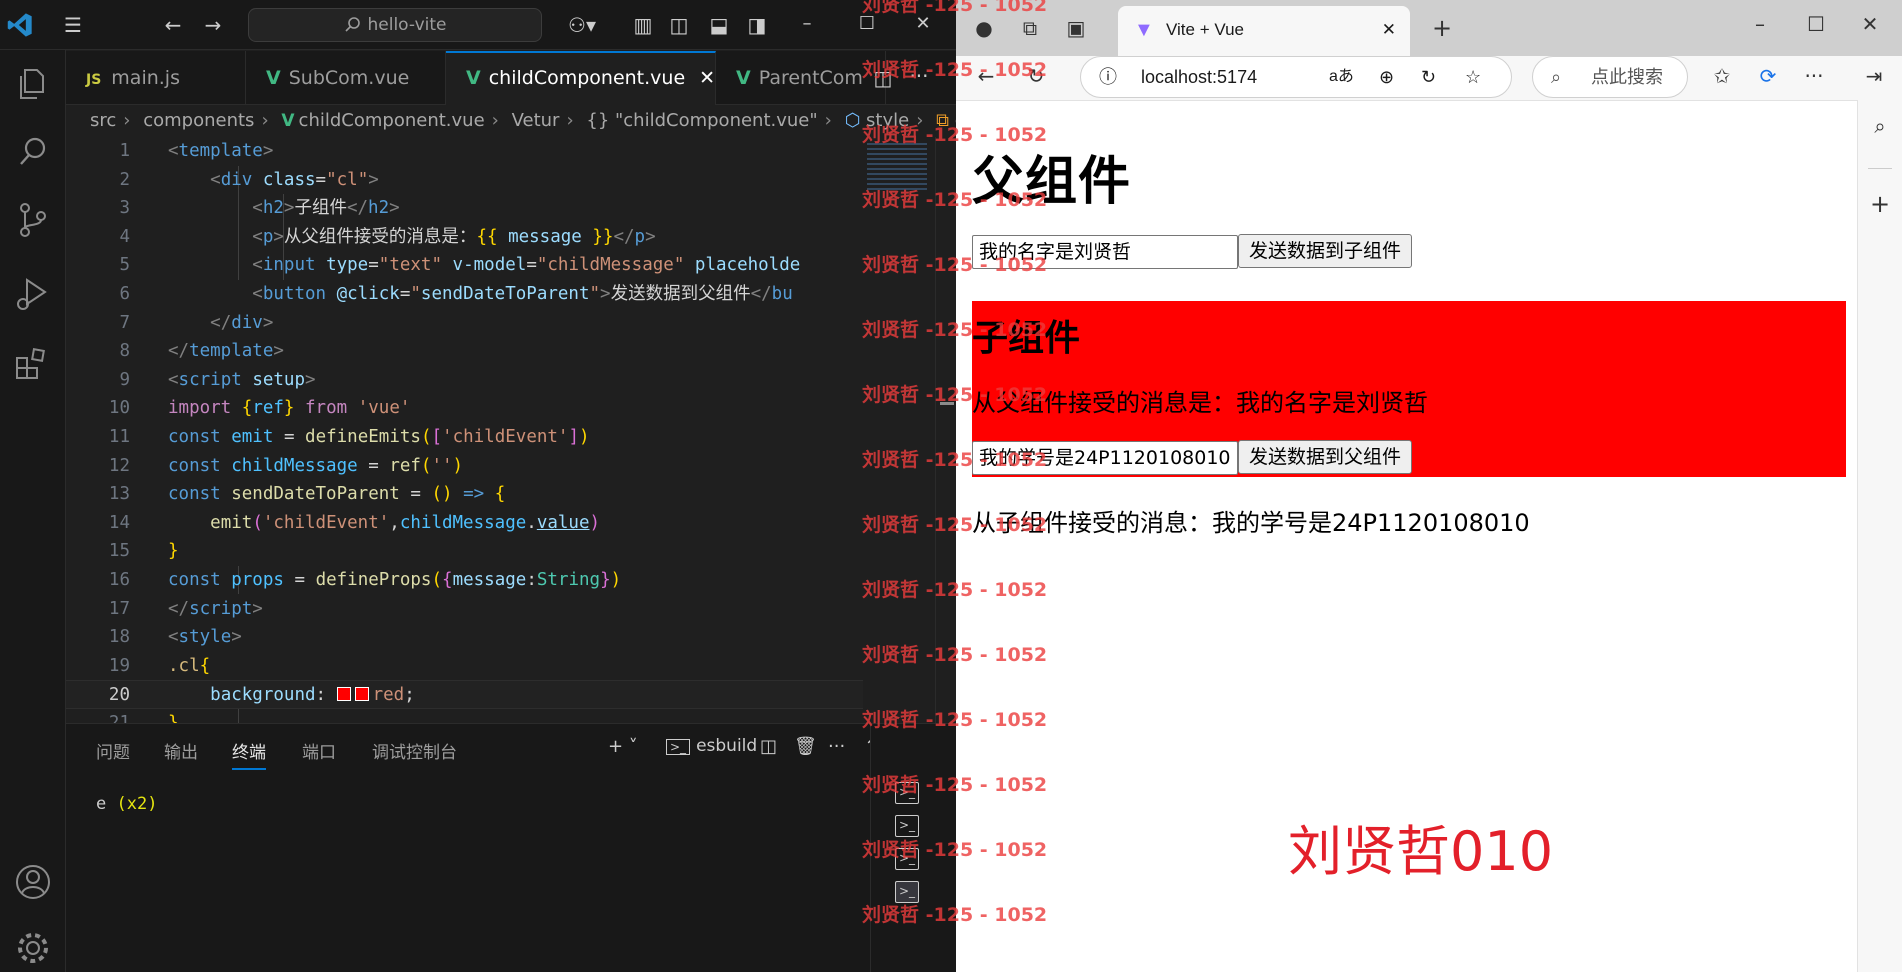 This screenshot has height=972, width=1902. Describe the element at coordinates (346, 78) in the screenshot. I see `tab-subcom-vue: V SubCom.vue` at that location.